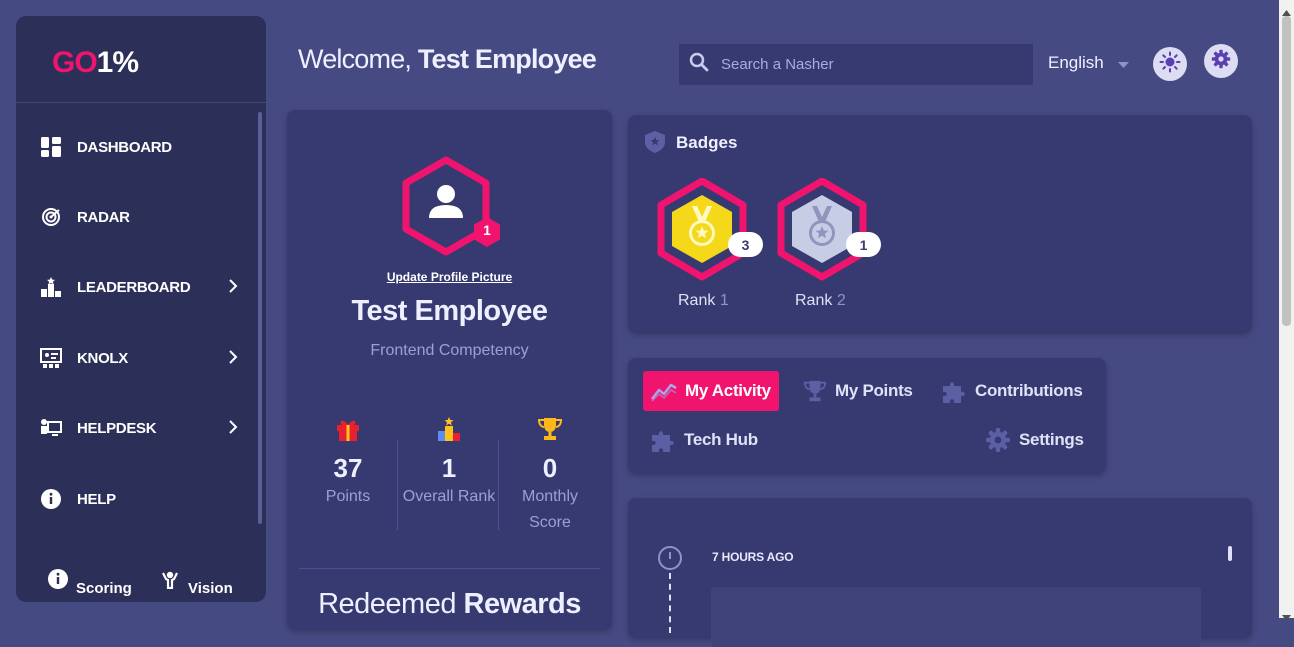  I want to click on search-bar, so click(856, 64).